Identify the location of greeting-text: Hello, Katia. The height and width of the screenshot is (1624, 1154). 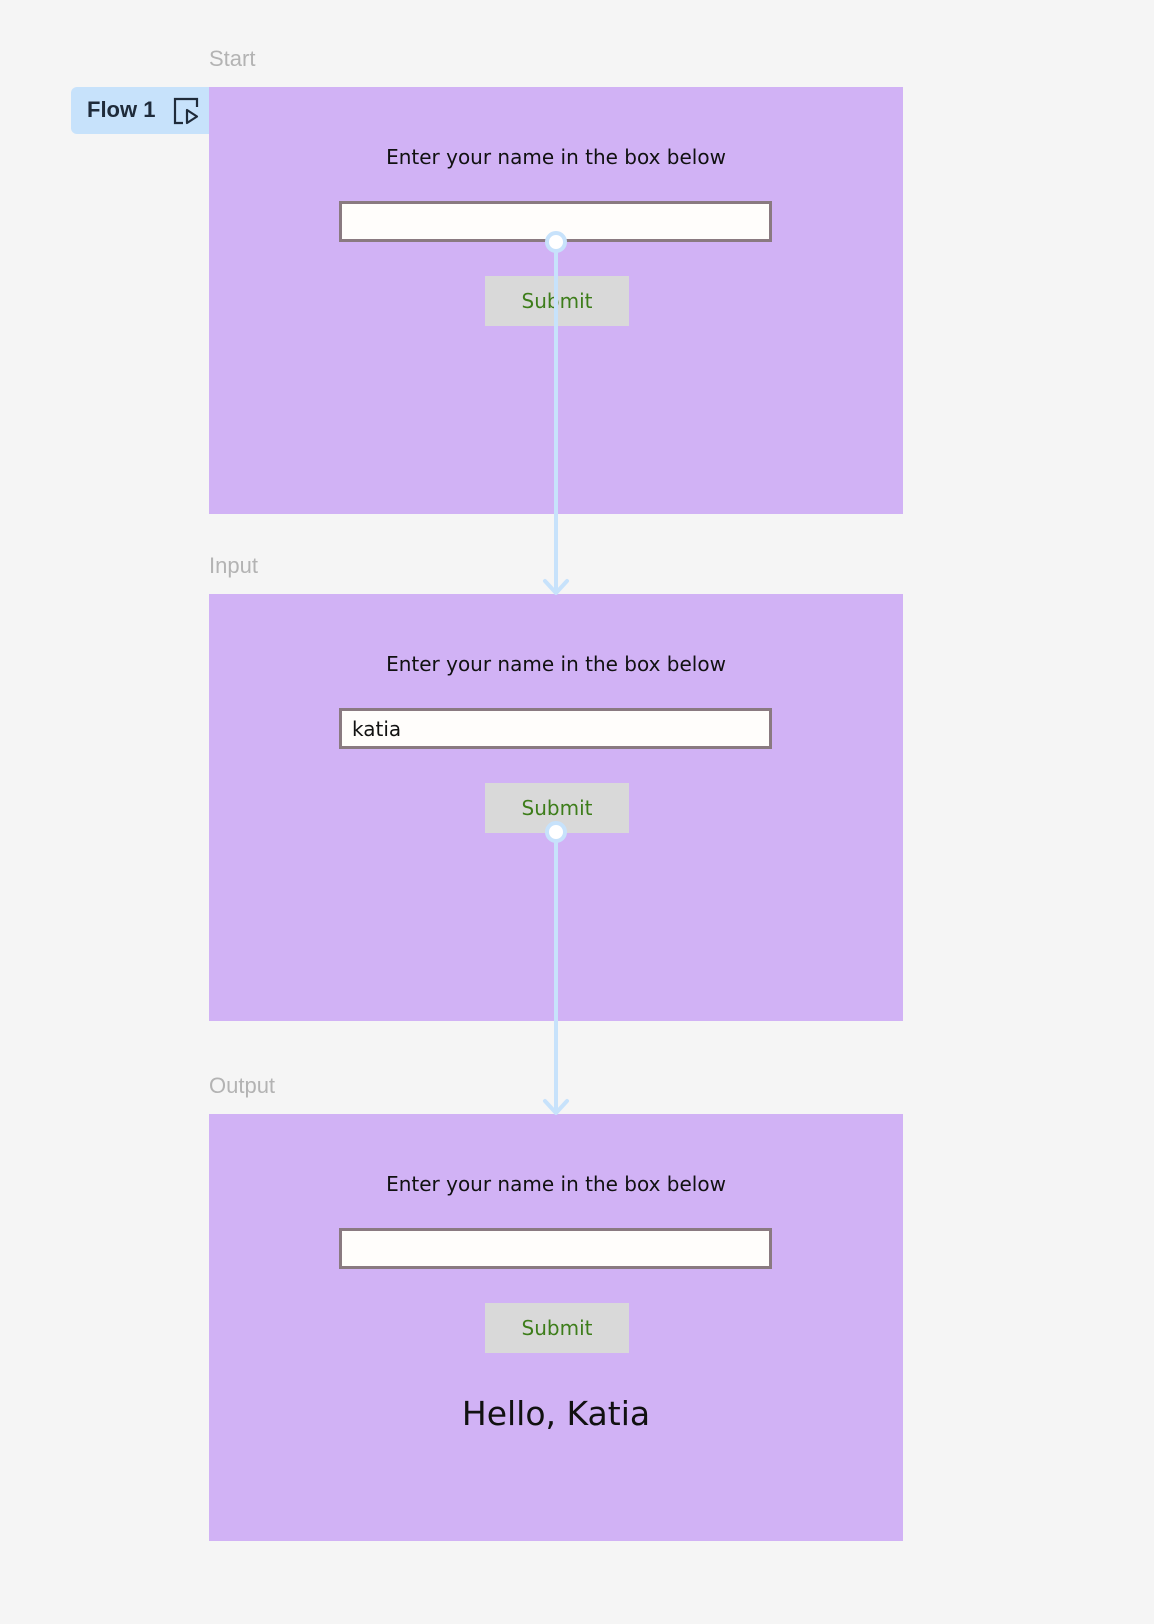
(556, 1413).